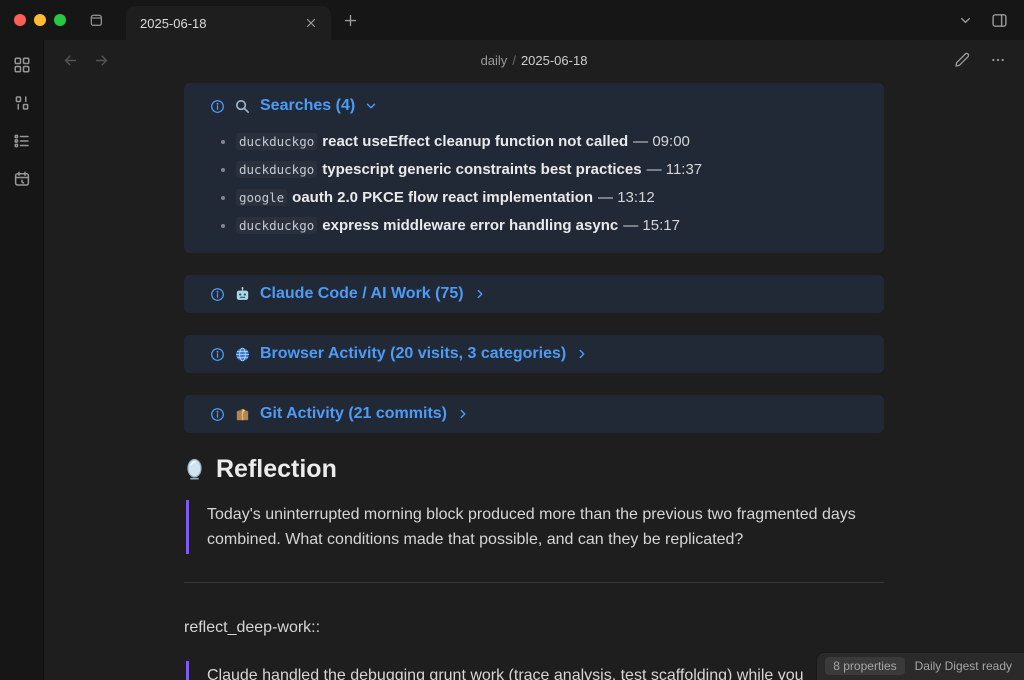 The width and height of the screenshot is (1024, 680). I want to click on tab-title: 2025-06-18, so click(173, 23).